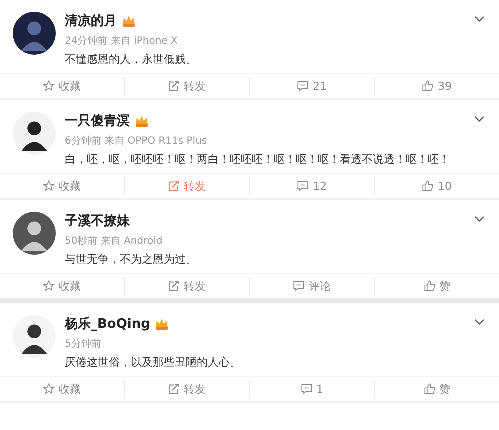 This screenshot has width=499, height=430. What do you see at coordinates (107, 324) in the screenshot?
I see `user-name: 杨乐_BoQing` at bounding box center [107, 324].